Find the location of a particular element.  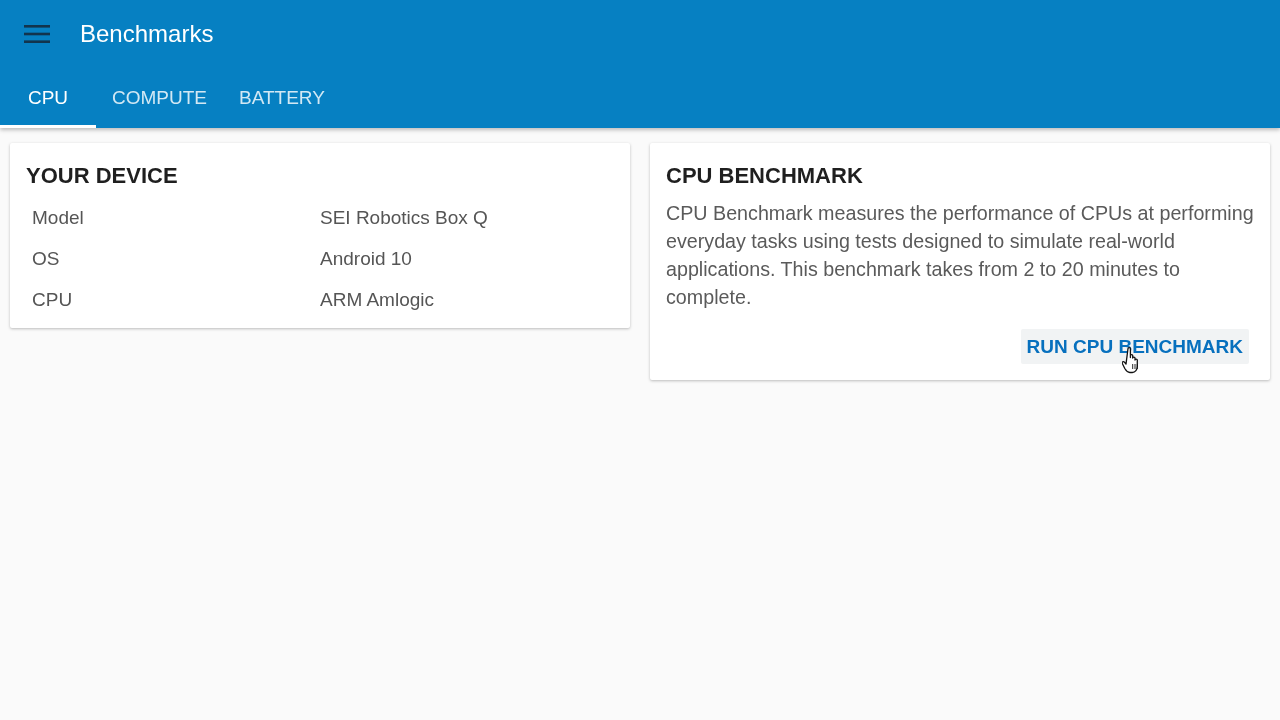

spec-value: ARM Amlogic is located at coordinates (377, 300).